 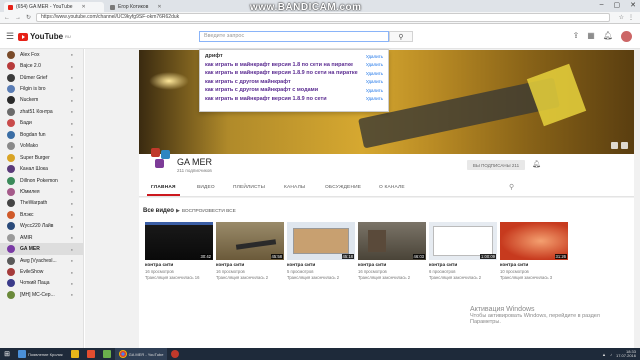 I want to click on sidebar-item: zhat51 Контра ●, so click(x=41, y=111).